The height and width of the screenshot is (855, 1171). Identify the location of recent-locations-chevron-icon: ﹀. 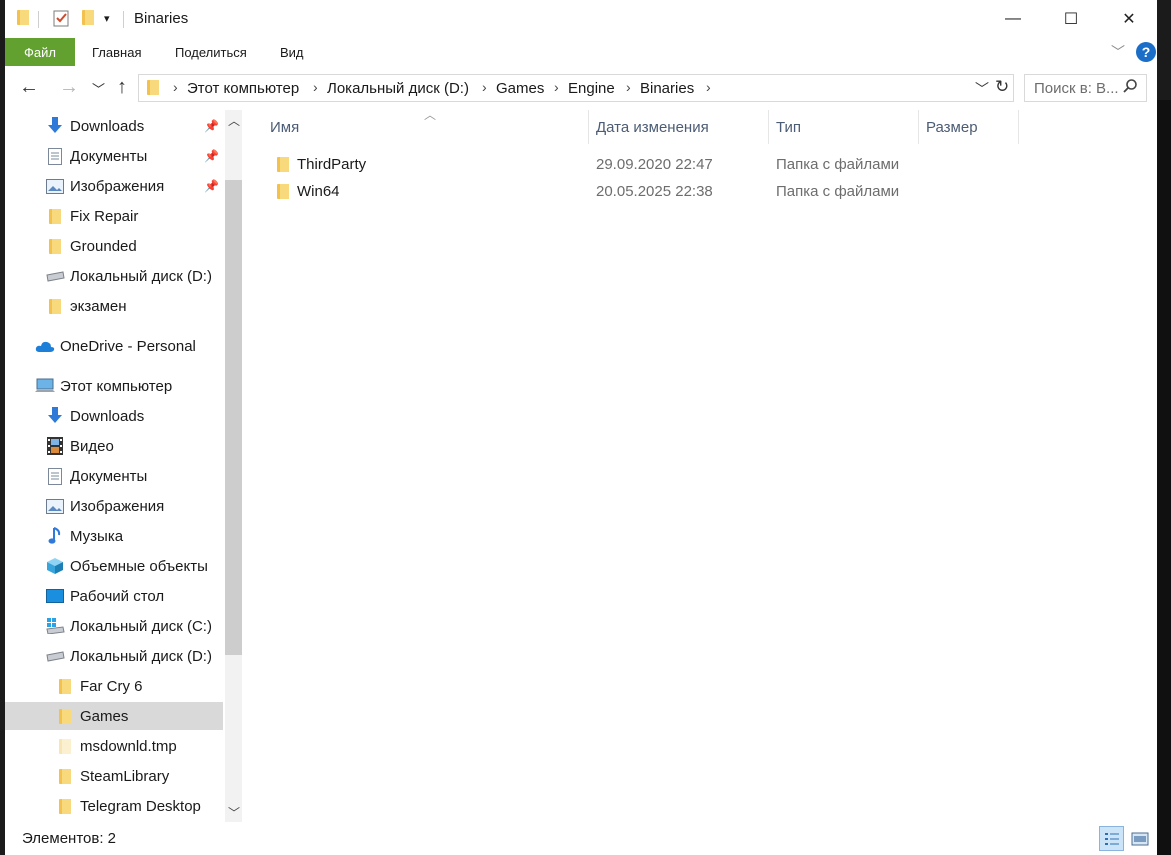
(98, 88).